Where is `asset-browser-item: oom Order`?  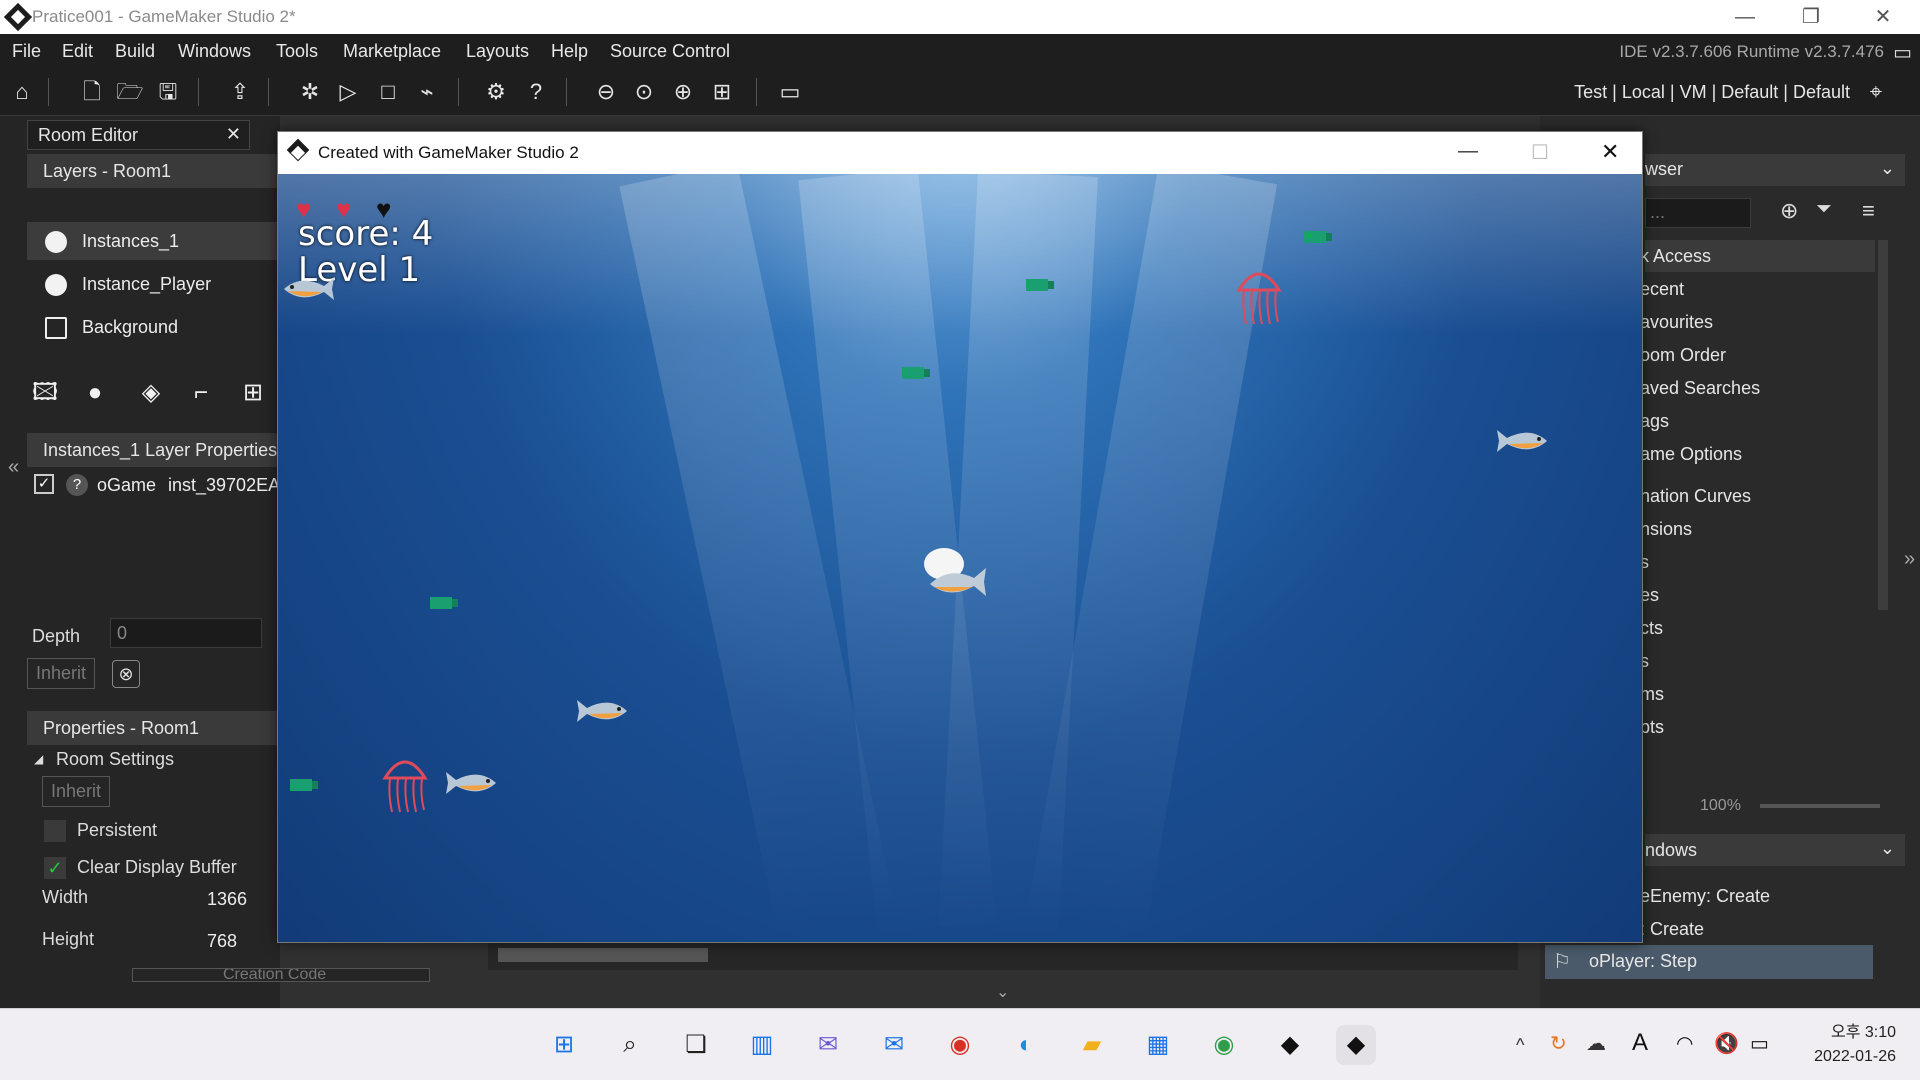 asset-browser-item: oom Order is located at coordinates (1683, 355).